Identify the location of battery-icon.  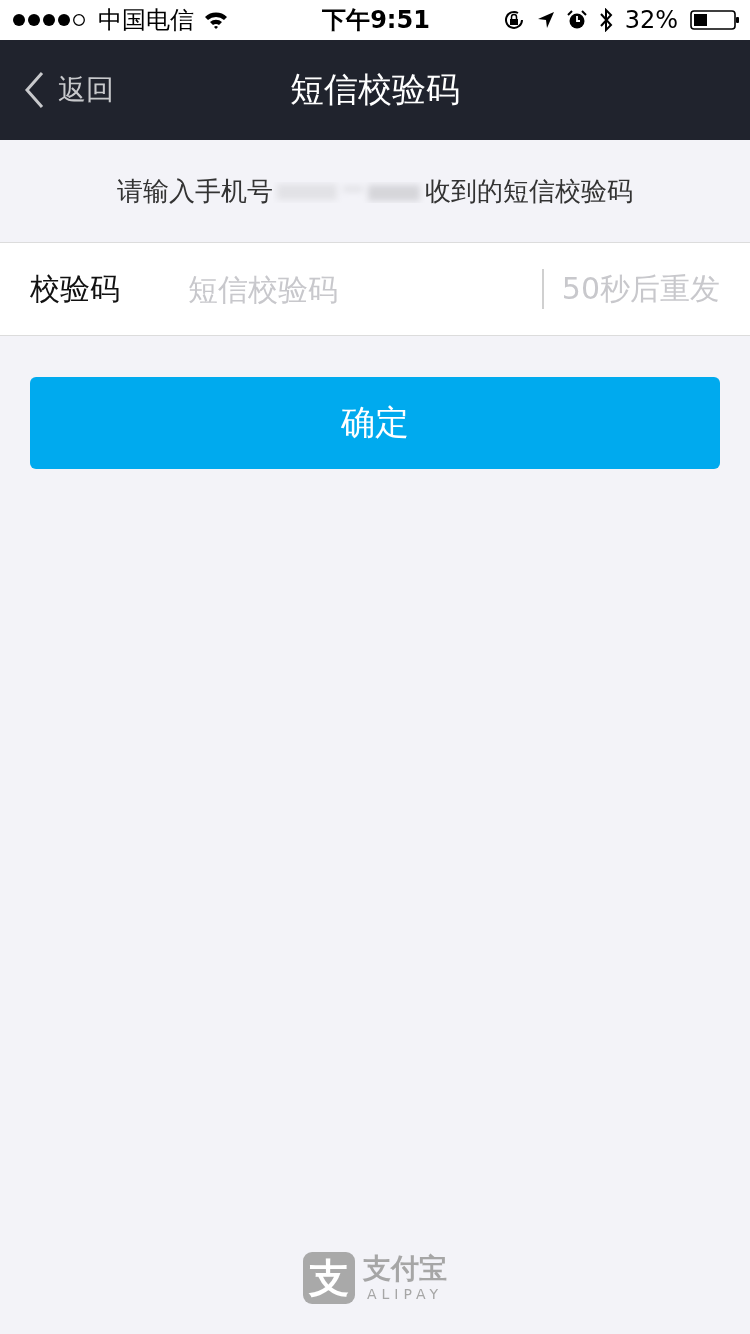
(715, 20).